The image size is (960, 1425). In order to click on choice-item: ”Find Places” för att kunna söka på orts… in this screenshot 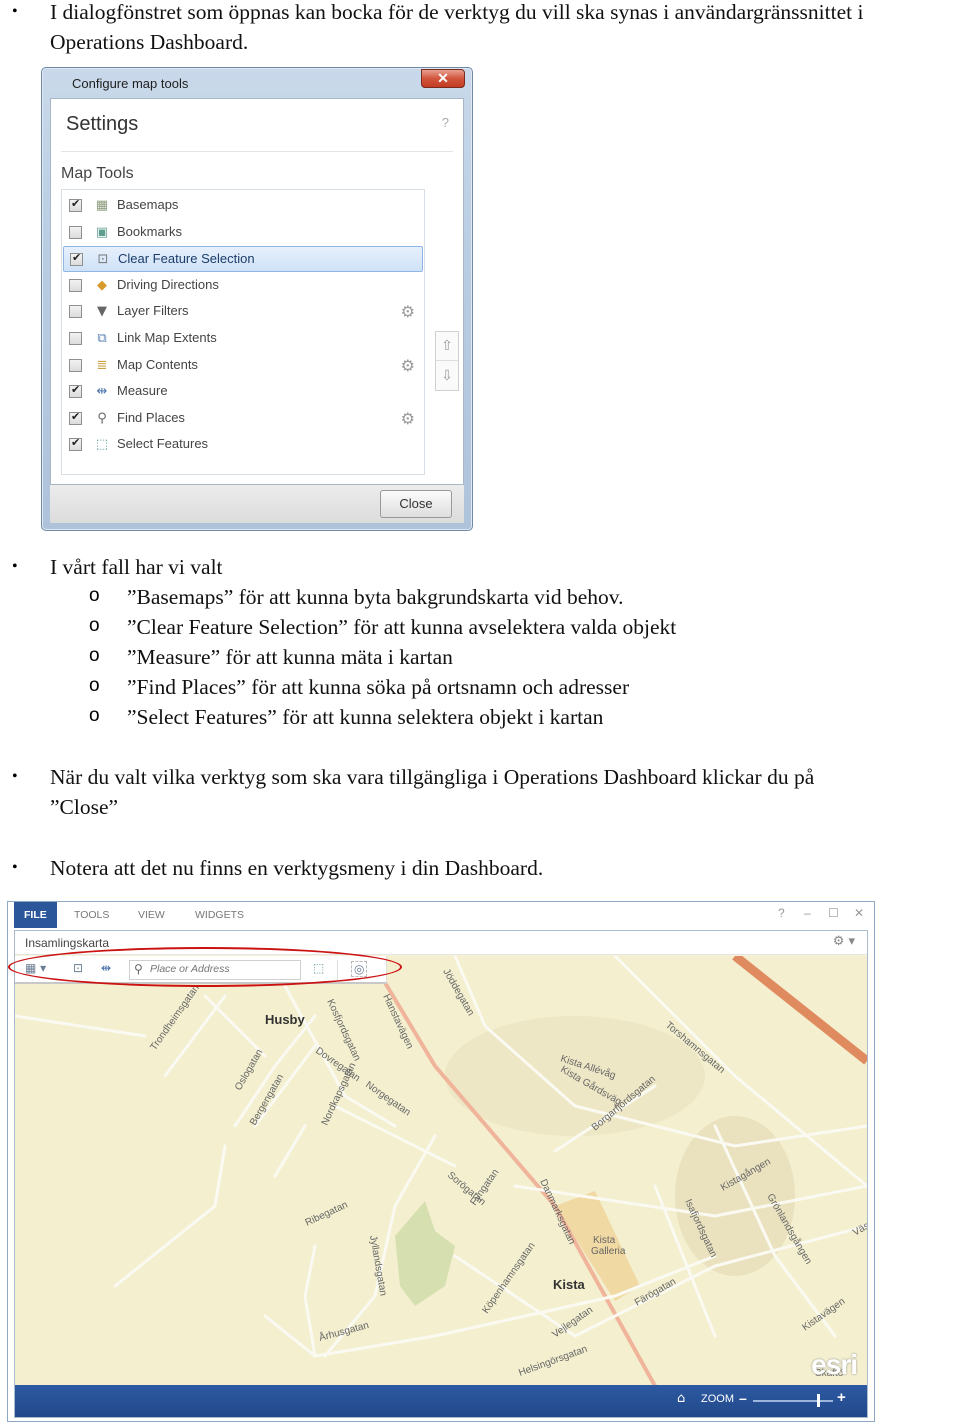, I will do `click(378, 687)`.